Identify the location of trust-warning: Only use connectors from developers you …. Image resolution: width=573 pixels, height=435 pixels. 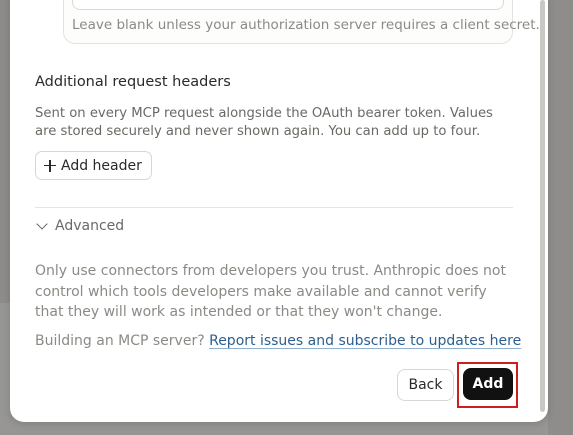
(270, 291).